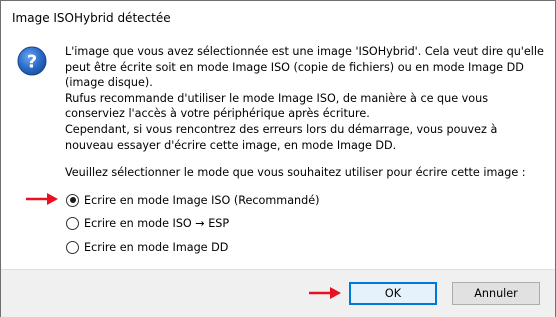 This screenshot has height=317, width=556. Describe the element at coordinates (496, 293) in the screenshot. I see `cancel-button: Annuler` at that location.